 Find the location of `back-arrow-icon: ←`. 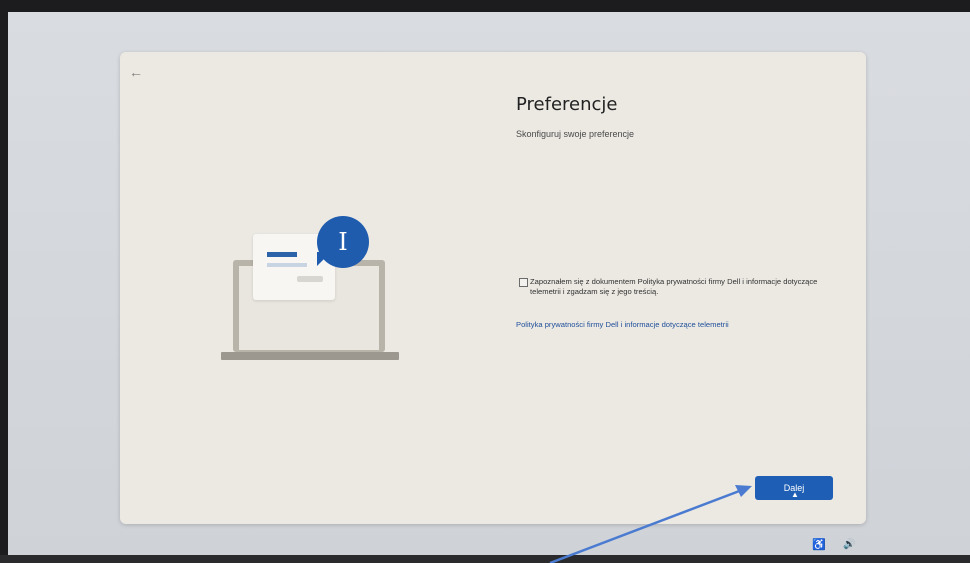

back-arrow-icon: ← is located at coordinates (137, 72).